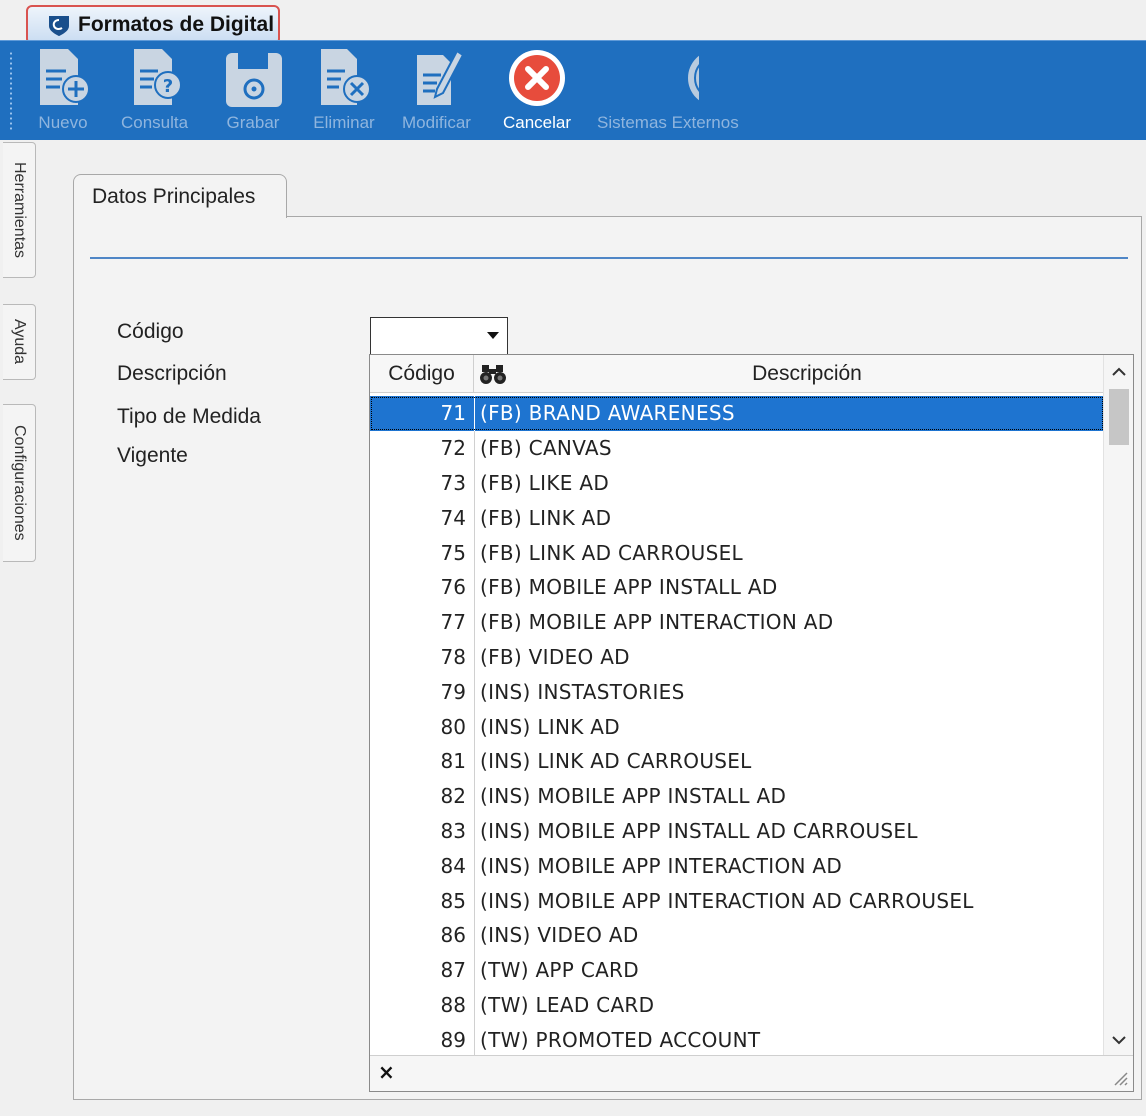 This screenshot has height=1116, width=1146. I want to click on row-code: 87, so click(453, 970).